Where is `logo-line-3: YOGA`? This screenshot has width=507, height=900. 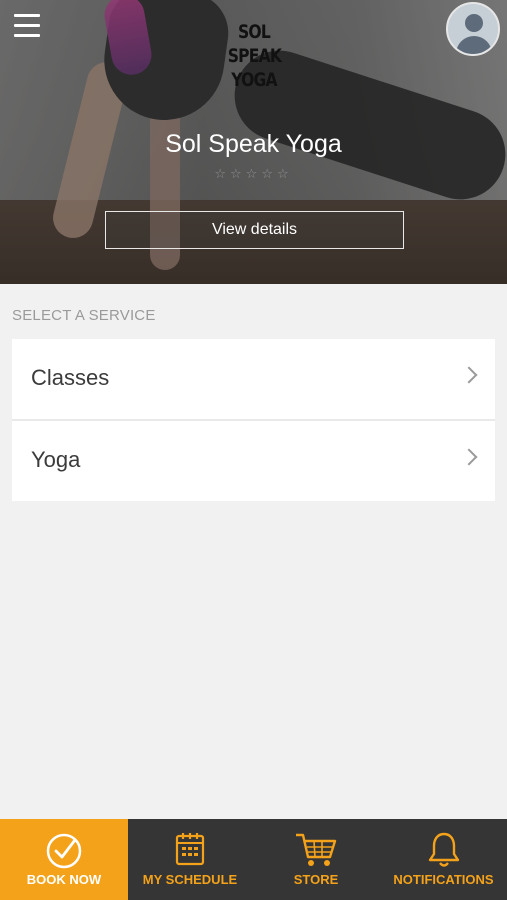 logo-line-3: YOGA is located at coordinates (254, 80).